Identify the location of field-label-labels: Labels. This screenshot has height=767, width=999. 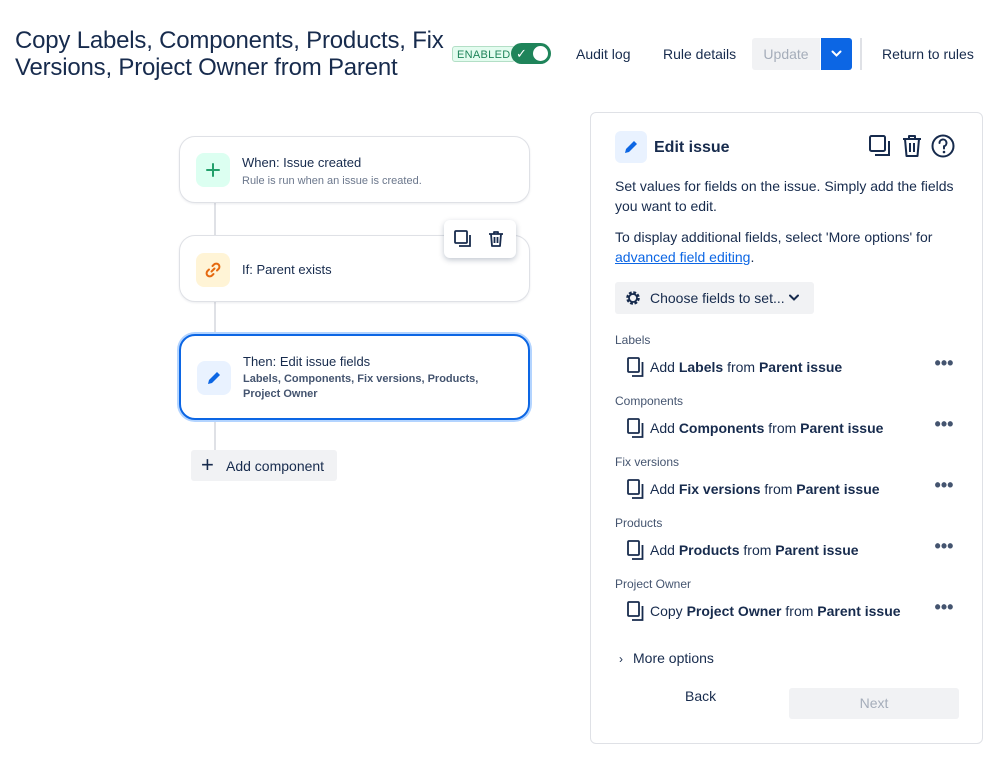
(633, 340).